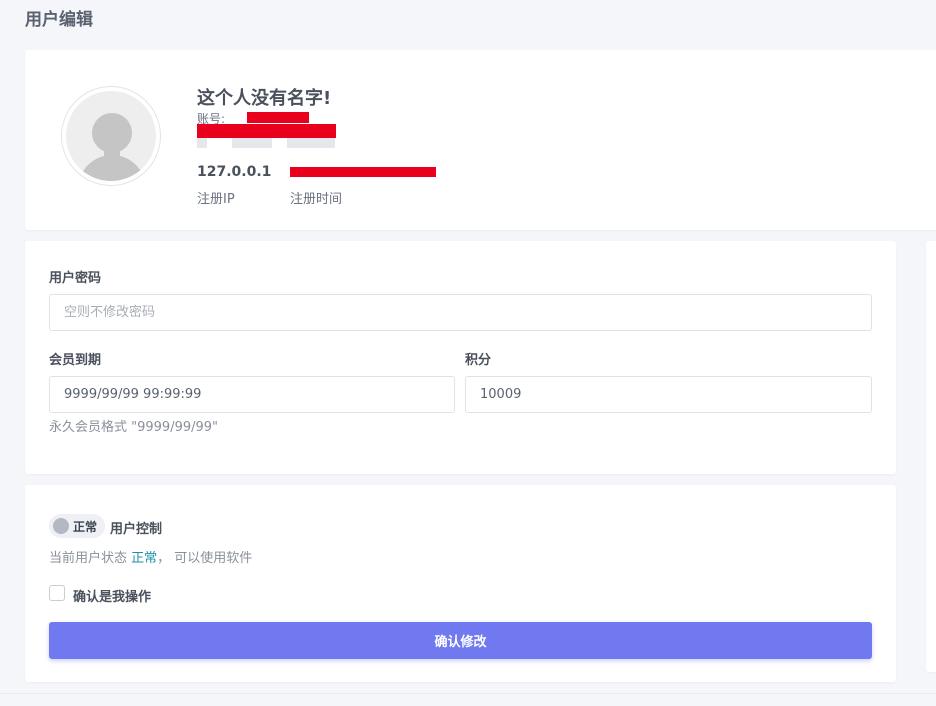 This screenshot has height=706, width=936. Describe the element at coordinates (931, 456) in the screenshot. I see `side-panel` at that location.